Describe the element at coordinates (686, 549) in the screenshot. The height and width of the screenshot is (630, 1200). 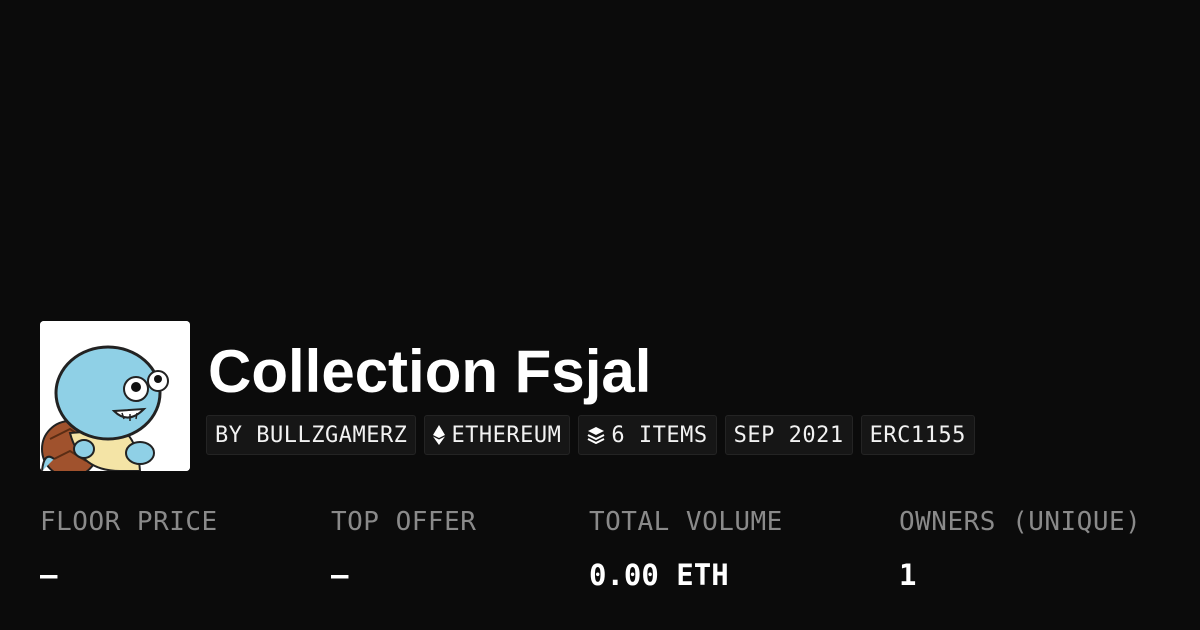
I see `stat-total-volume: TOTAL VOLUME 0.00 ETH` at that location.